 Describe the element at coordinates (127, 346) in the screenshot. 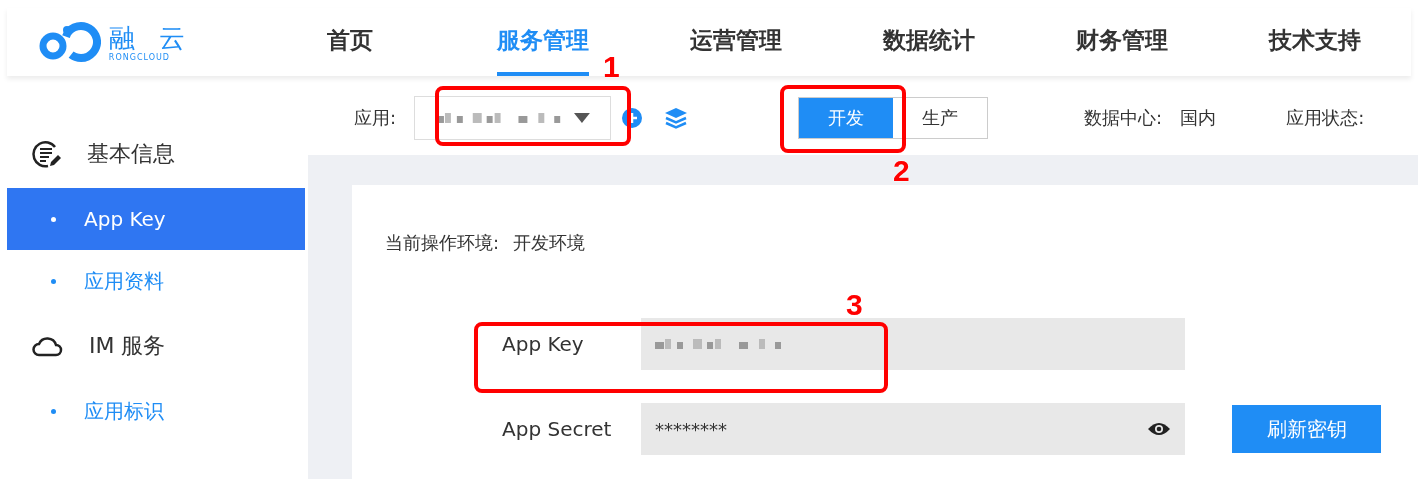

I see `sidebar-section: IM 服务` at that location.